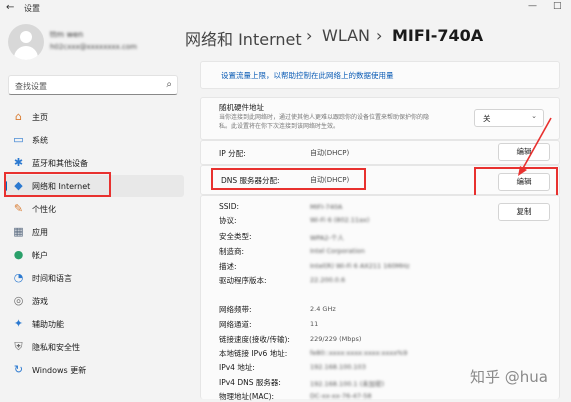  What do you see at coordinates (535, 146) in the screenshot?
I see `annotation-arrow` at bounding box center [535, 146].